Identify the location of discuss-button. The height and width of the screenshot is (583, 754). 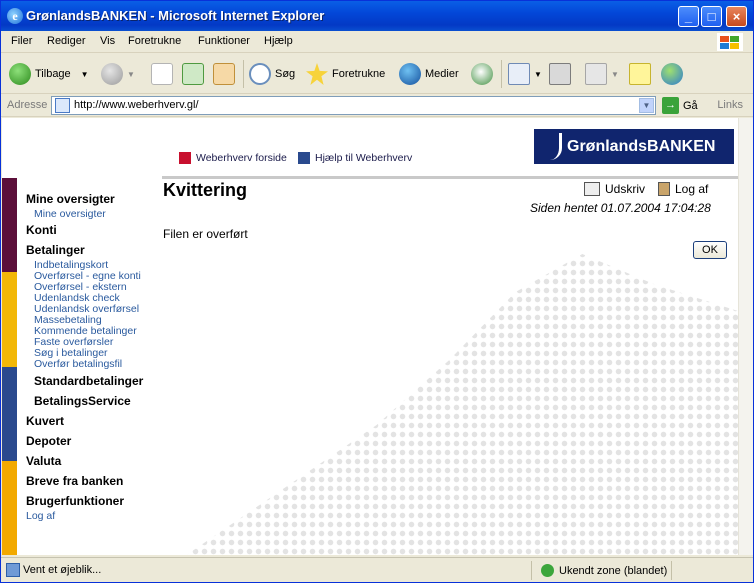
(642, 74).